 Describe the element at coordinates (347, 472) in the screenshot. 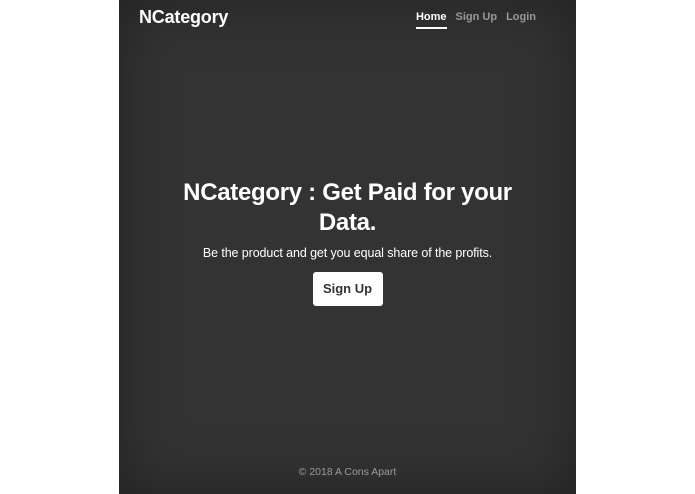

I see `footer-text: © 2018 A Cons Apart` at that location.